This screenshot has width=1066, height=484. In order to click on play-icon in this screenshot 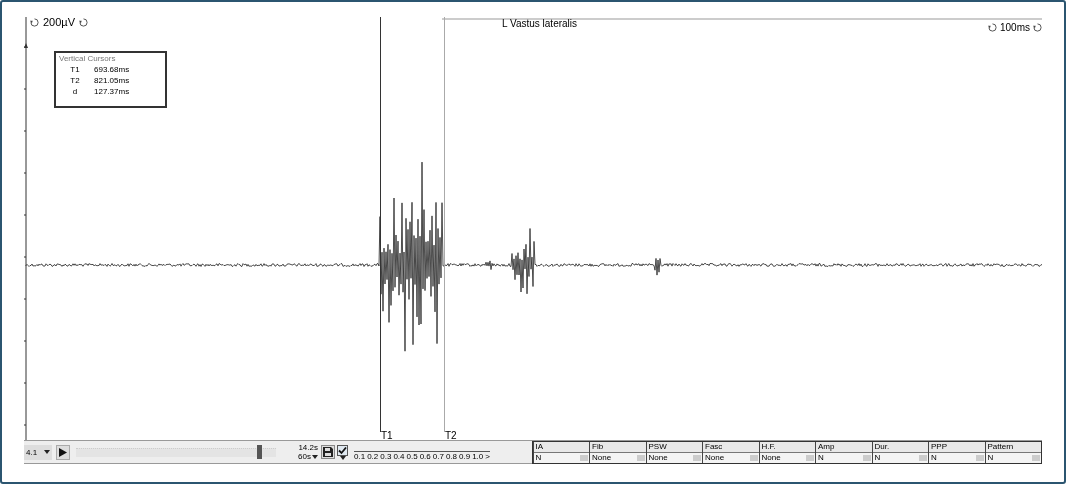, I will do `click(63, 452)`.